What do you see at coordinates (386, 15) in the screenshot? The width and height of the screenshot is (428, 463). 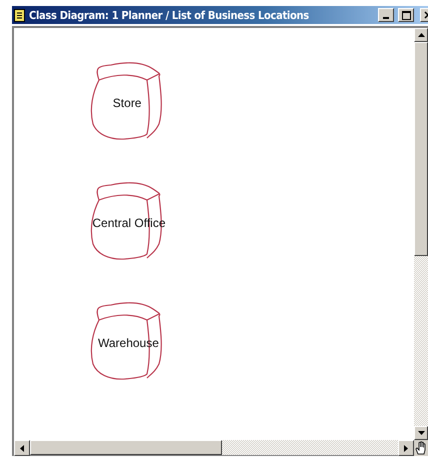 I see `minimize-button` at bounding box center [386, 15].